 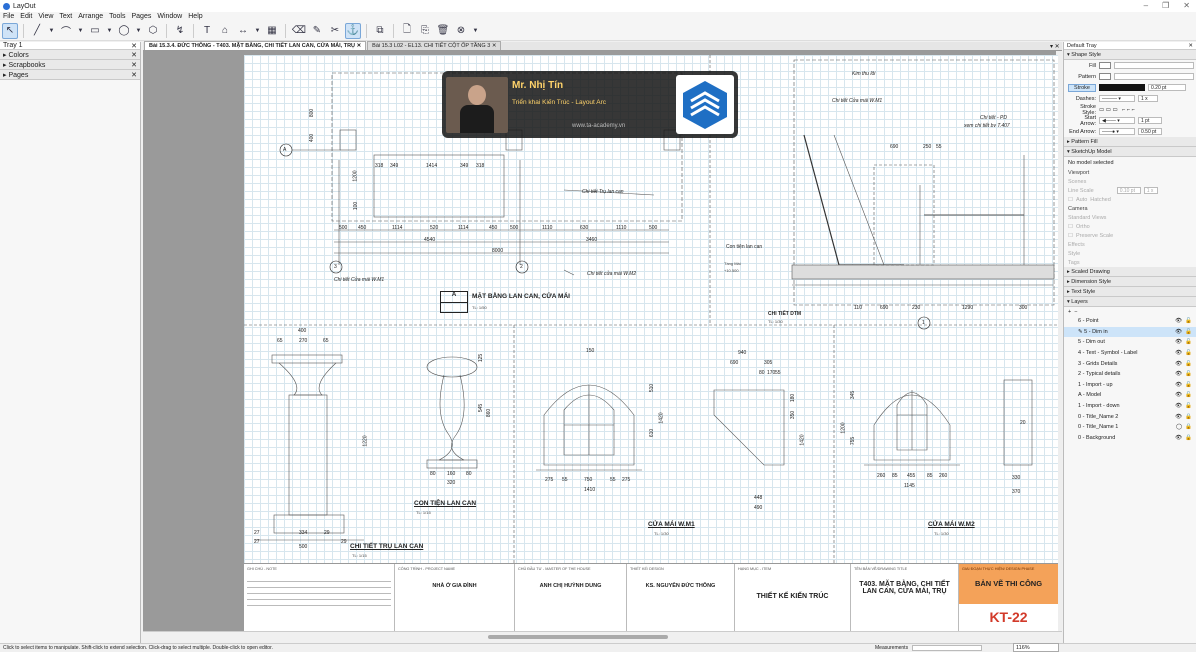 What do you see at coordinates (70, 65) in the screenshot?
I see `panel-scrapbooks: ▸ Scrapbooks ✕` at bounding box center [70, 65].